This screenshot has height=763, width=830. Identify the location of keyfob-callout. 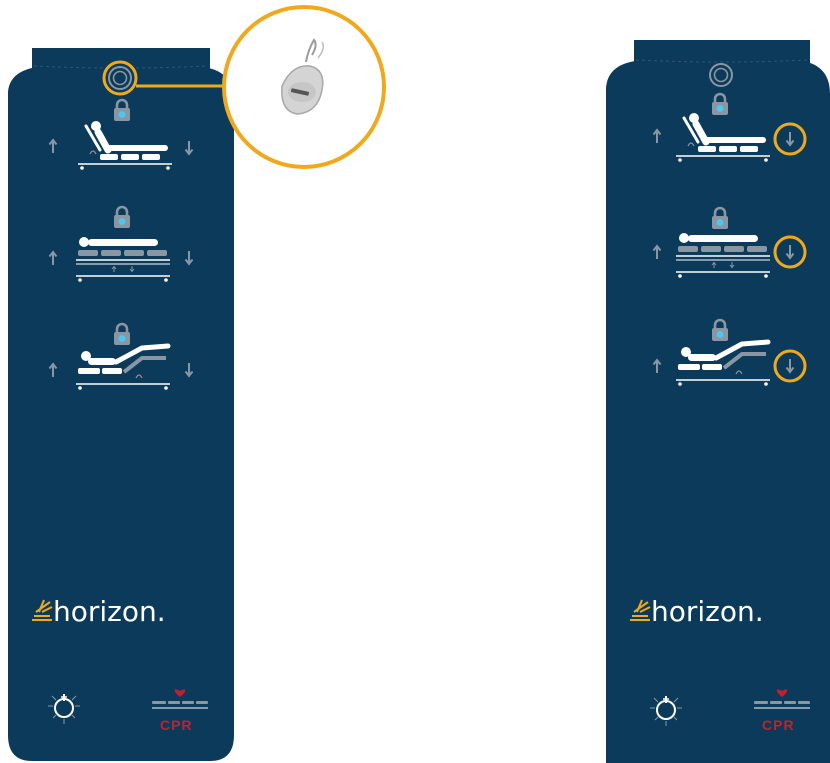
(304, 87).